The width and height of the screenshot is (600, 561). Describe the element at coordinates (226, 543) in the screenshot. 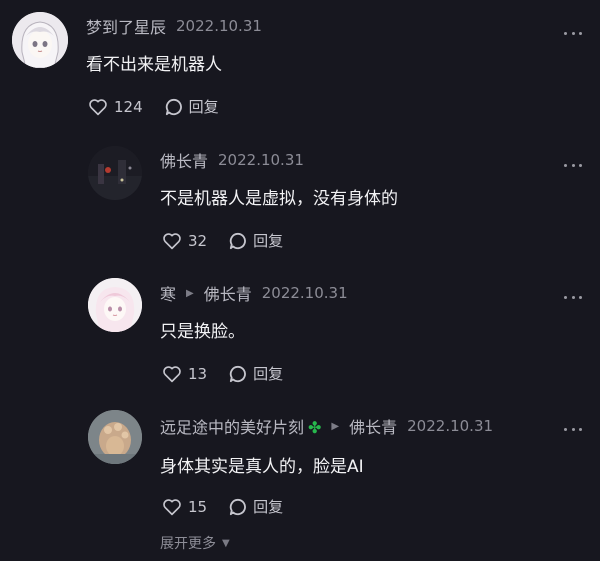

I see `chevron-down-icon: ▼` at that location.